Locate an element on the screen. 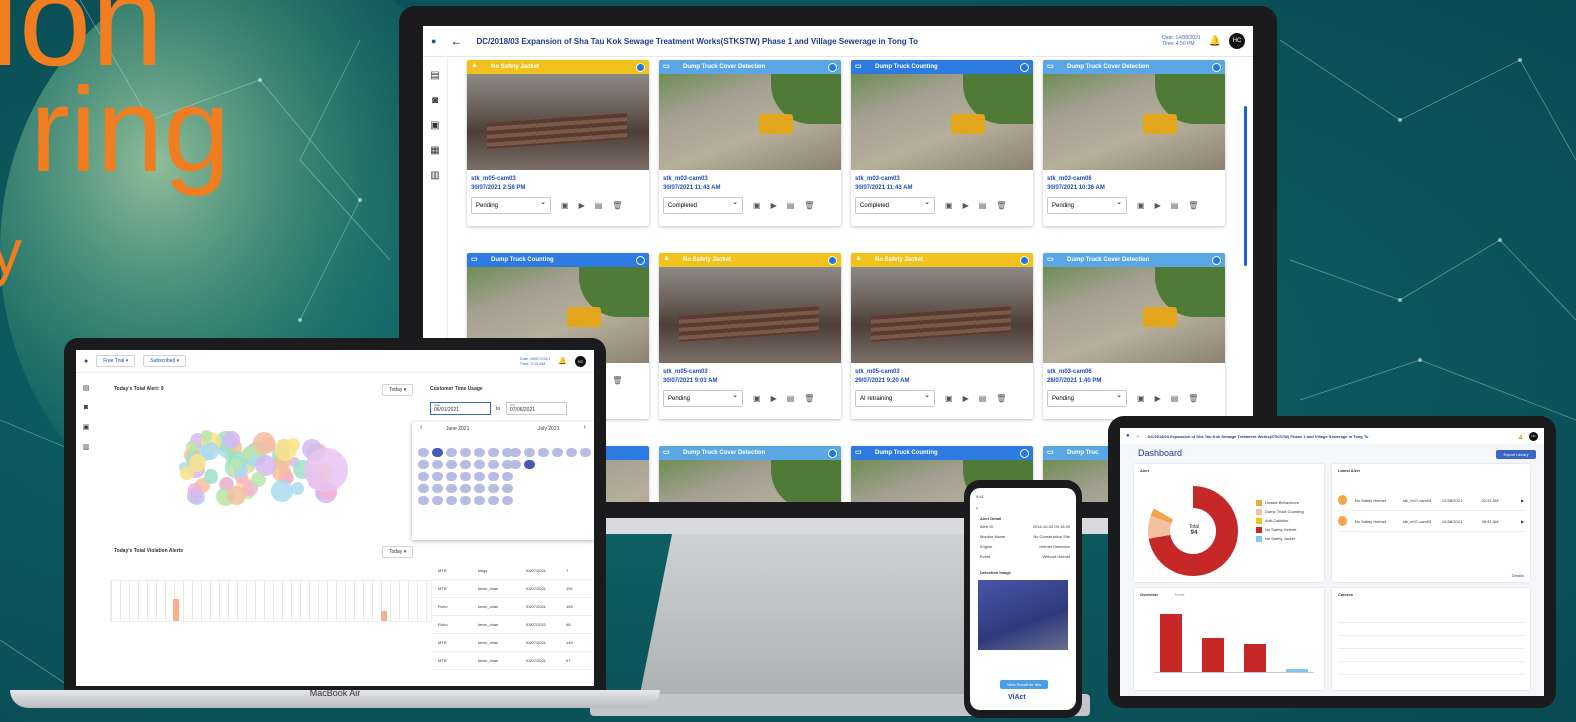 Image resolution: width=1576 pixels, height=722 pixels. table-row: Roho kevin_chan 03/07/2021 169 is located at coordinates (512, 607).